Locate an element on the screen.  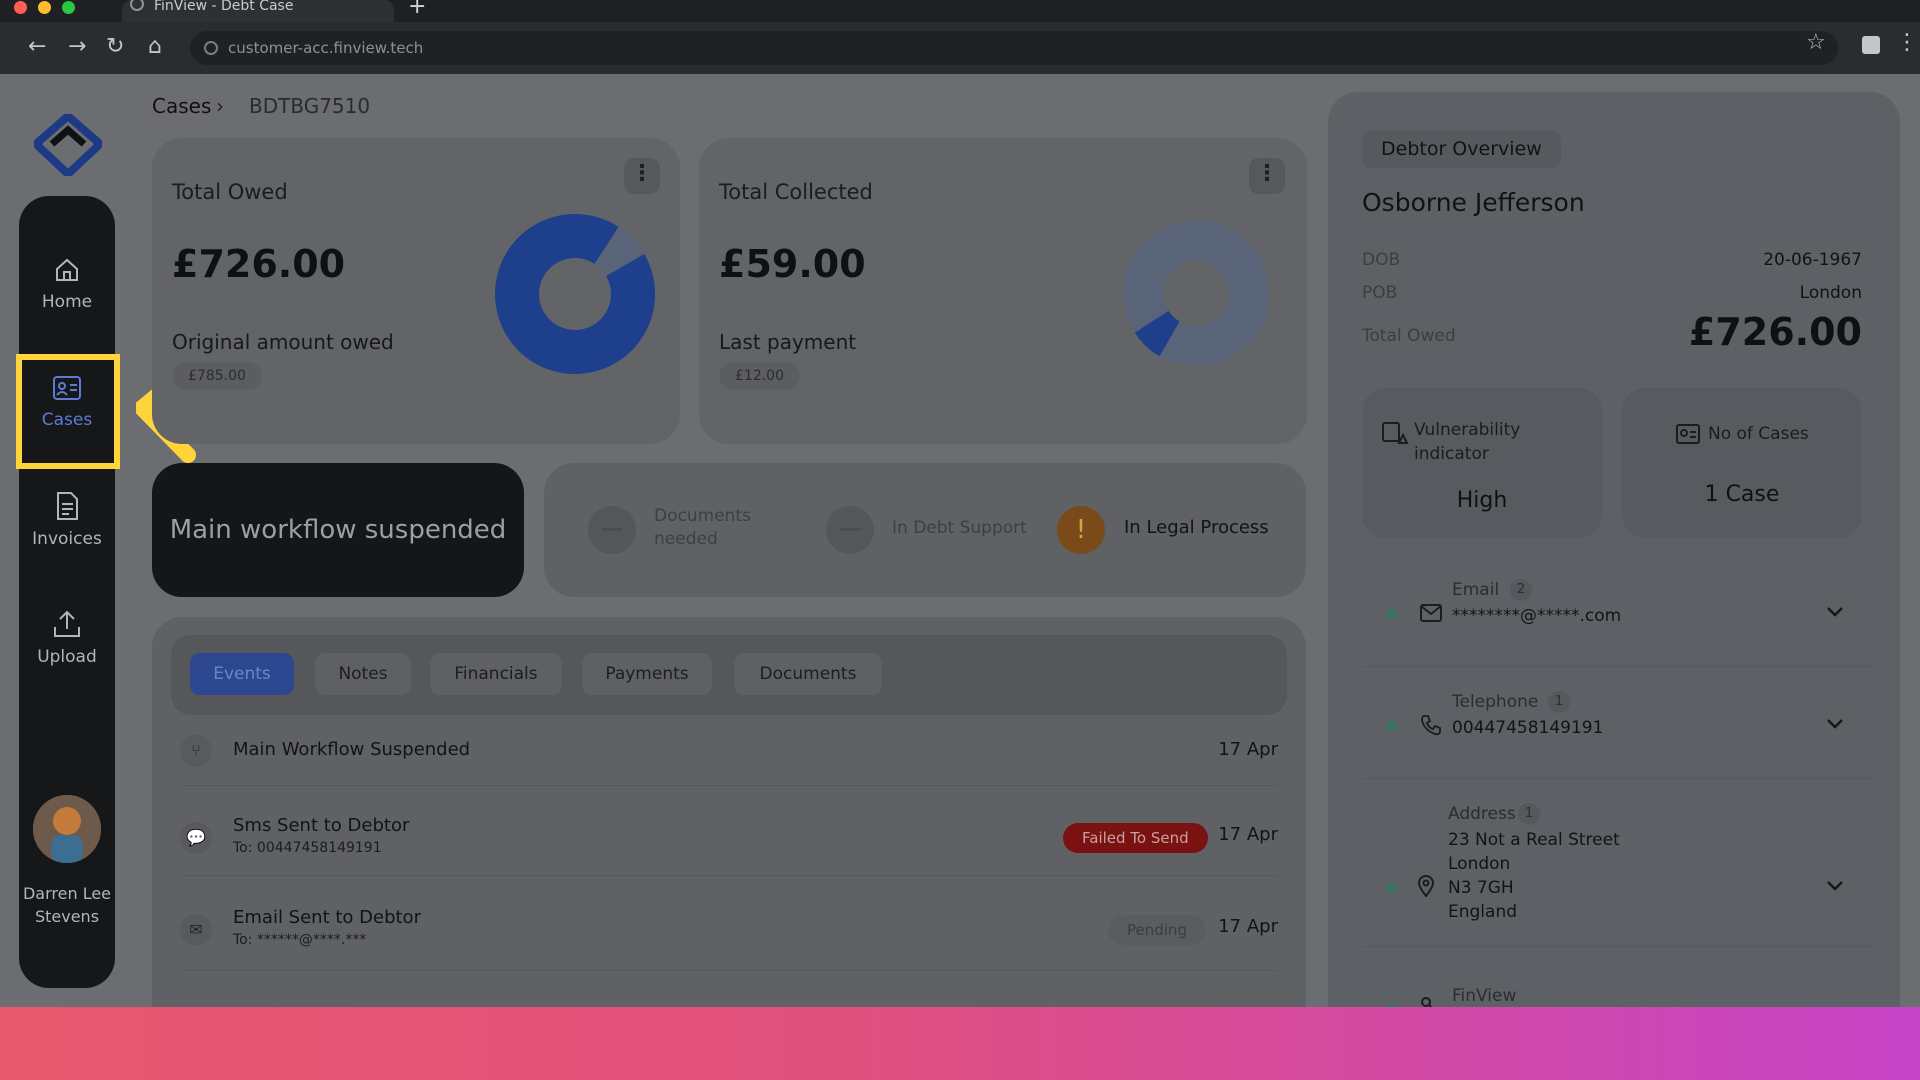
home-icon is located at coordinates (67, 269).